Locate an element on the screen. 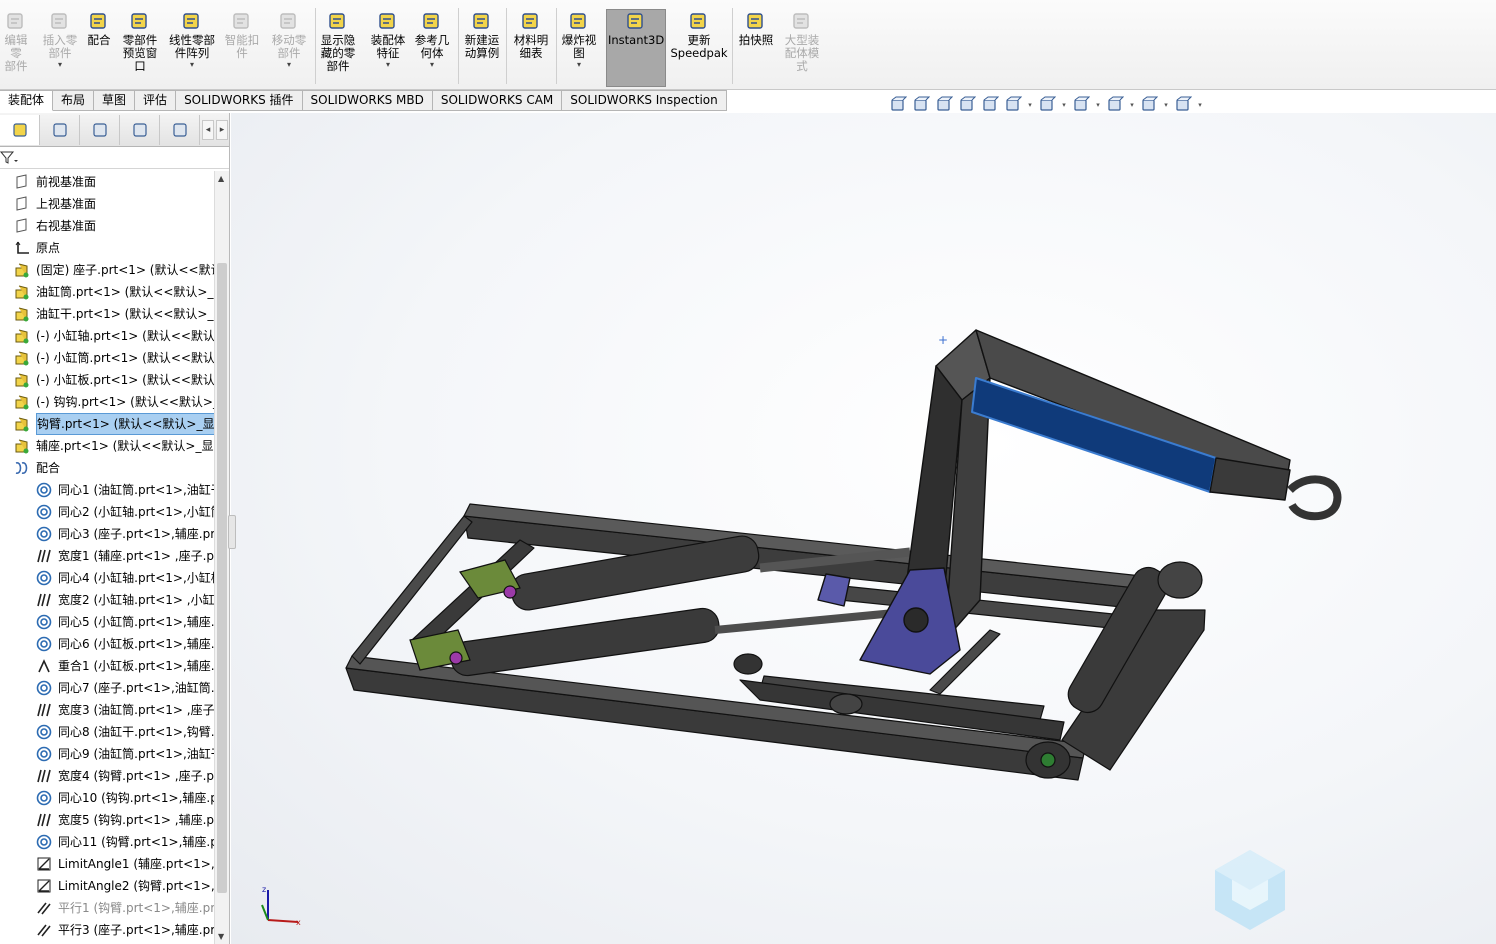  tree-item: 钩臂.prt<1> (默认<<默认>_显示 is located at coordinates (107, 424).